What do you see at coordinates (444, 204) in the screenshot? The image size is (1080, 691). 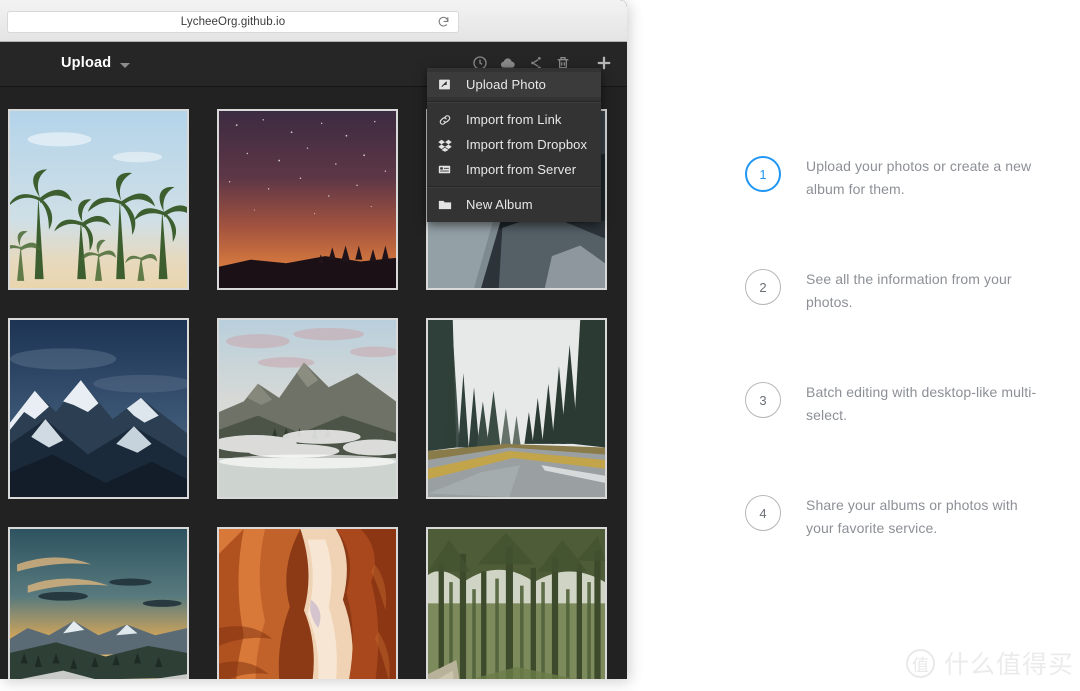 I see `folder-icon` at bounding box center [444, 204].